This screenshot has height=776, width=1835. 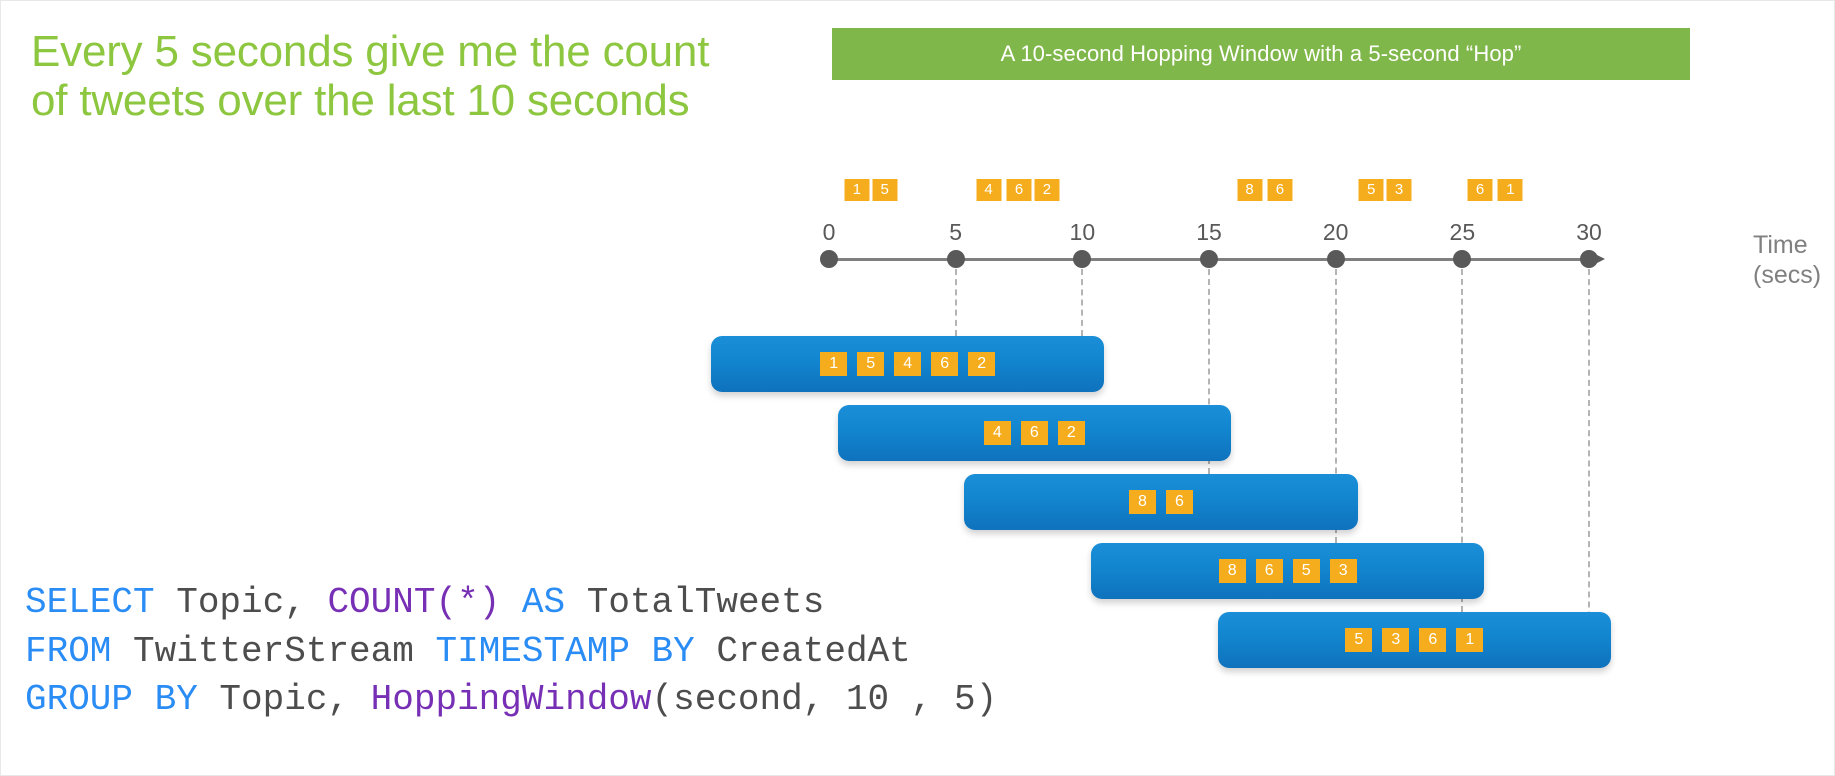 I want to click on hopping-window: 15462, so click(x=908, y=364).